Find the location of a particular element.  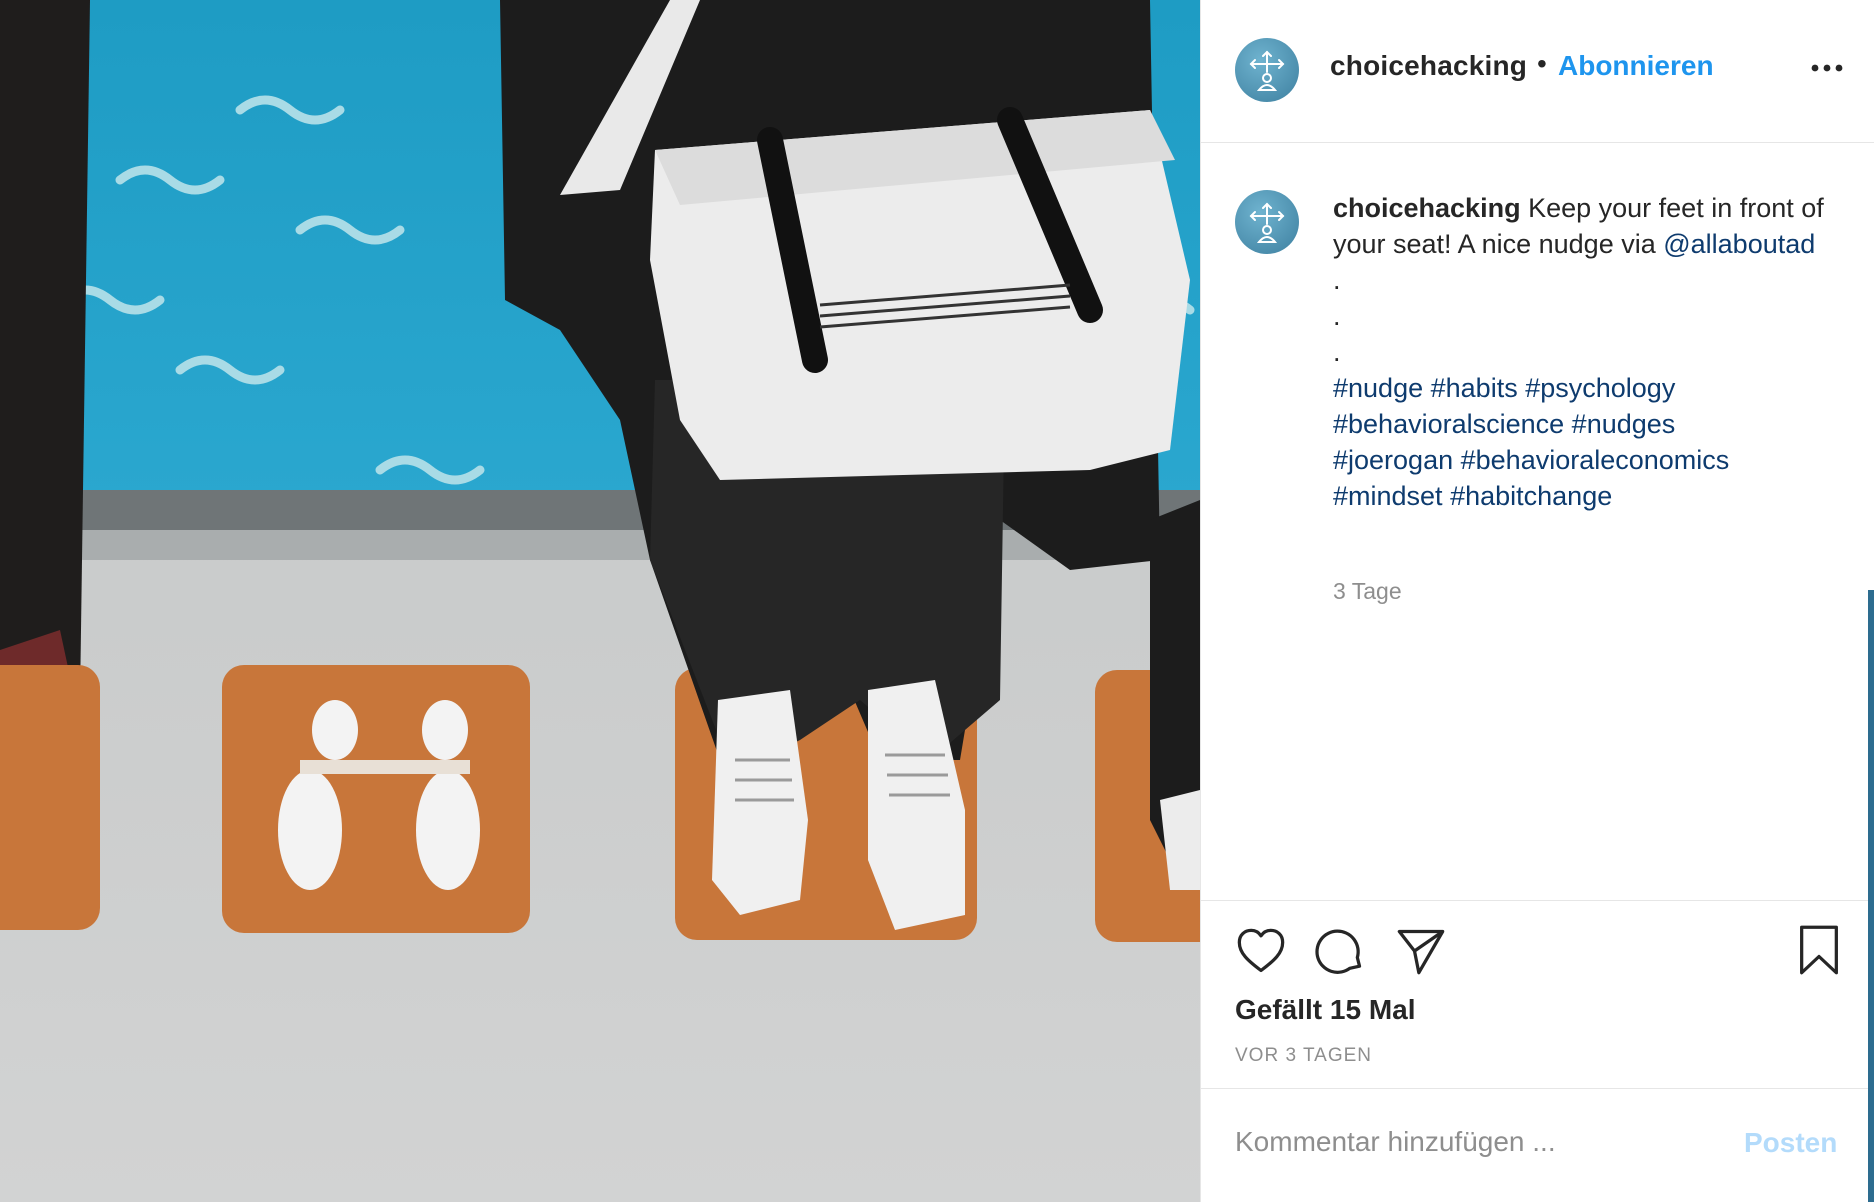

bookmark-icon is located at coordinates (1819, 950).